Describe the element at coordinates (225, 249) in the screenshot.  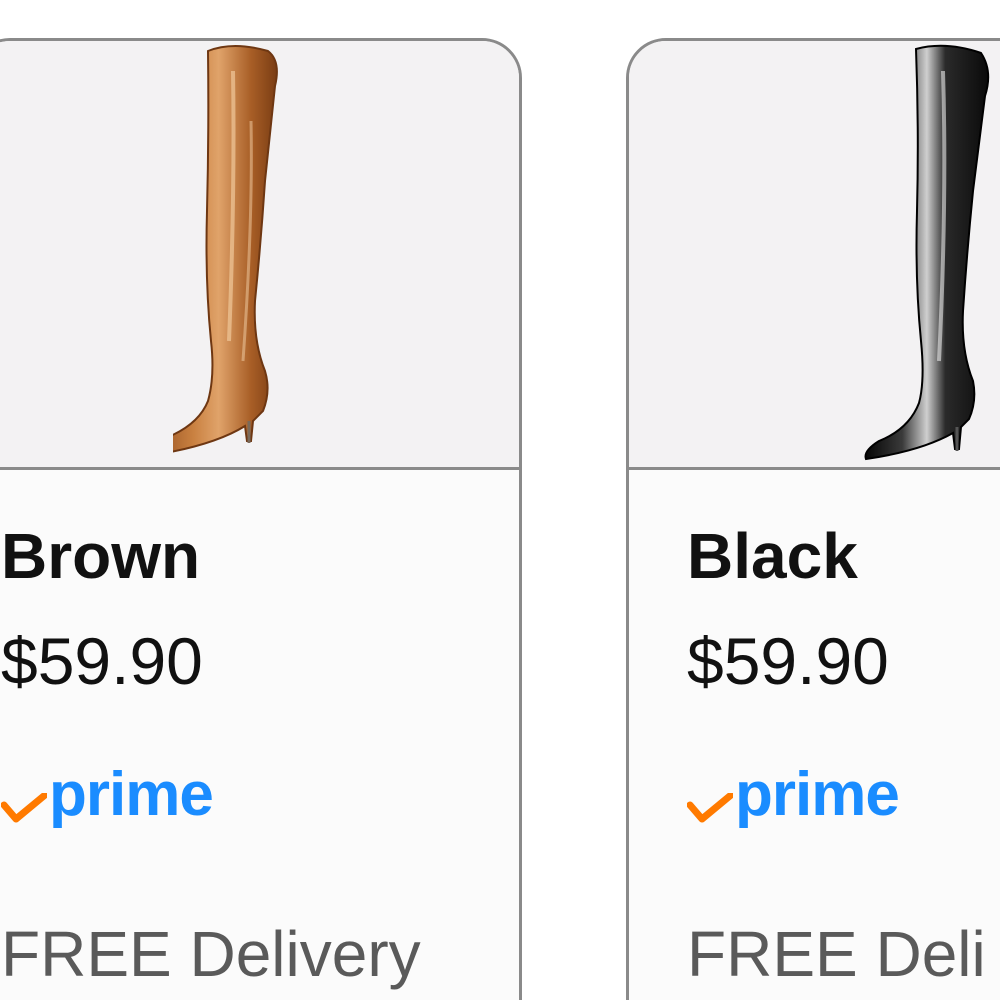
I see `boot-image-brown` at that location.